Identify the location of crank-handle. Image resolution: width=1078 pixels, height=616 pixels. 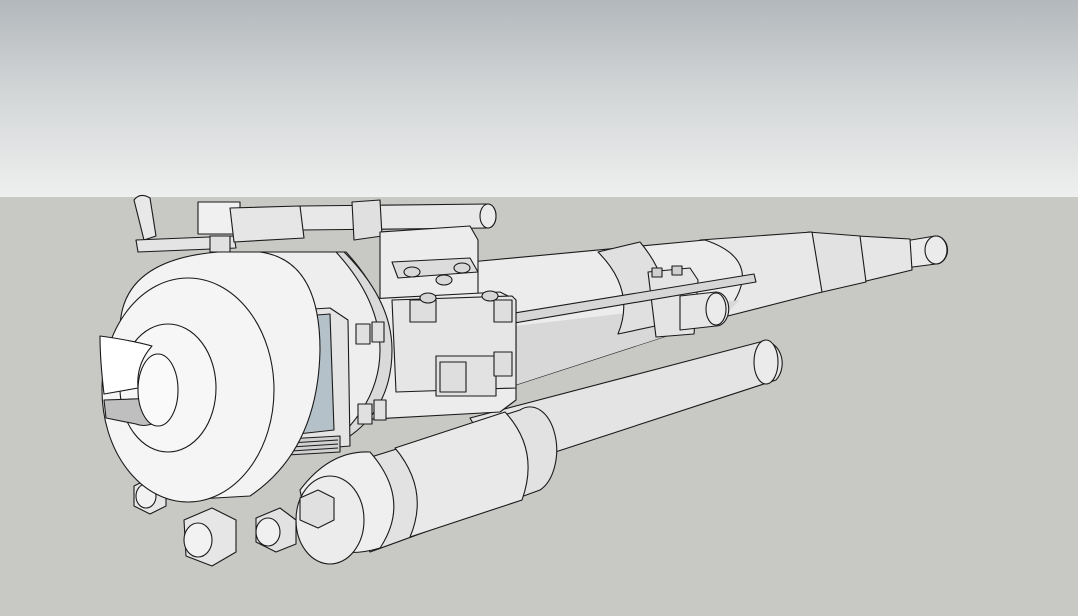
(145, 217).